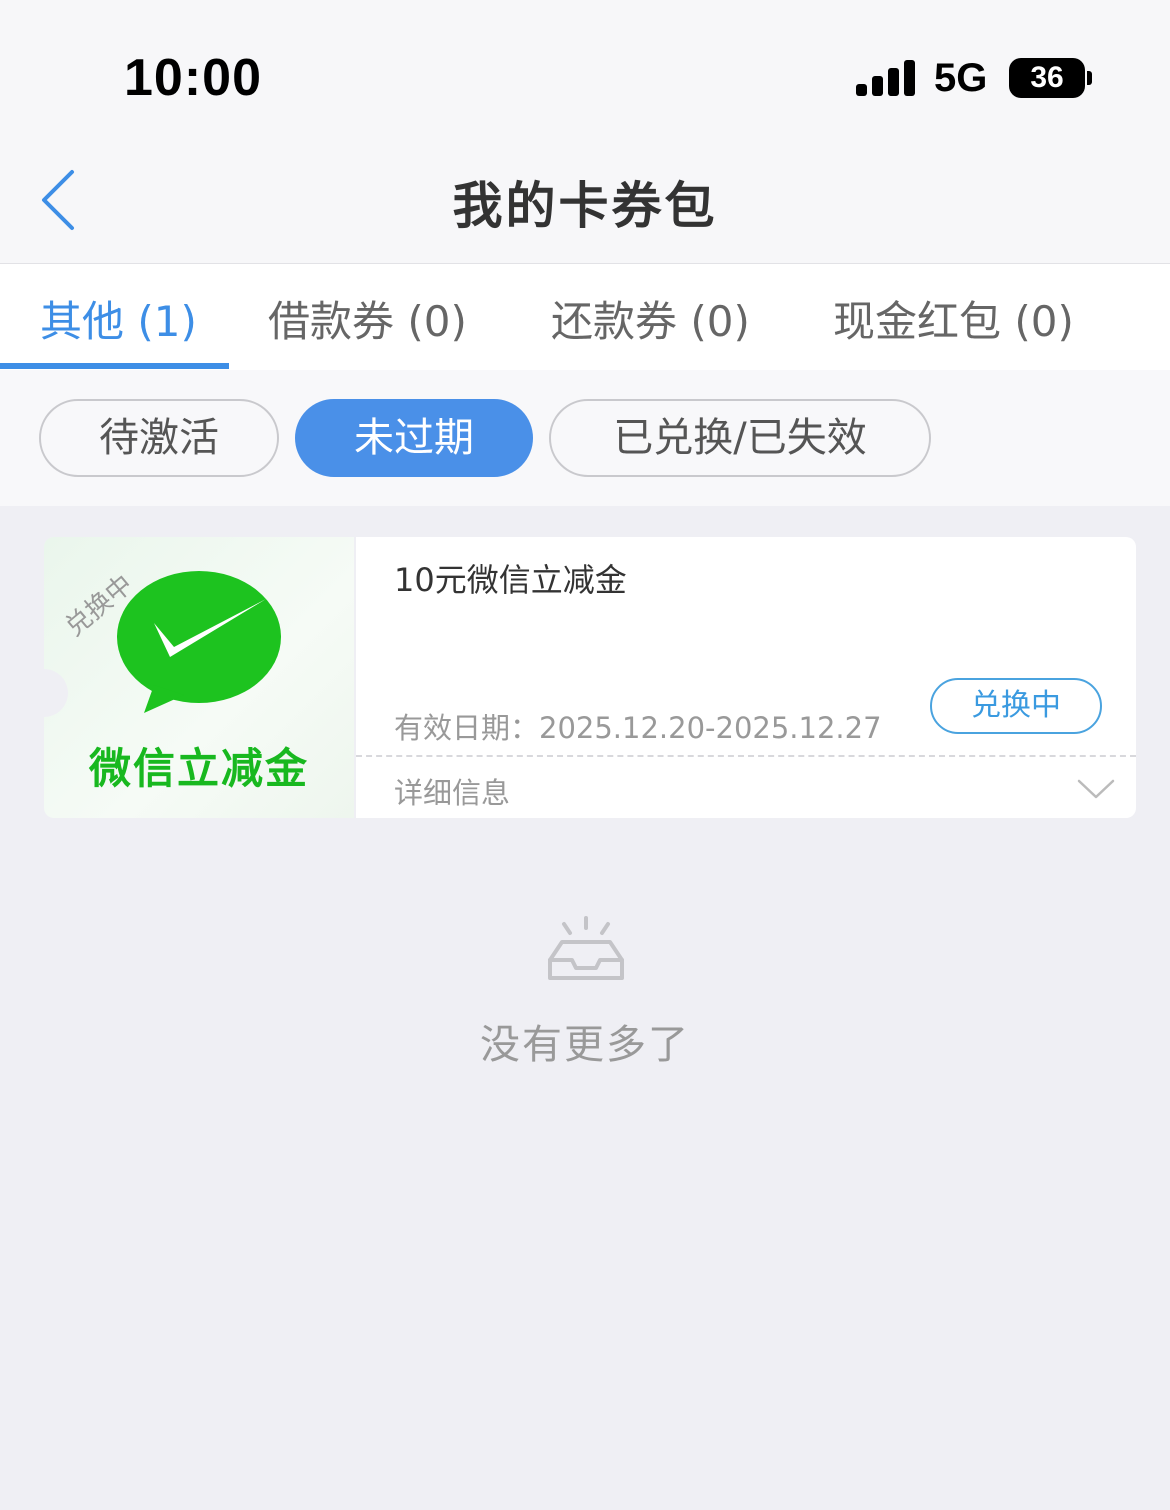  Describe the element at coordinates (452, 791) in the screenshot. I see `detail-info-label: 详细信息` at that location.